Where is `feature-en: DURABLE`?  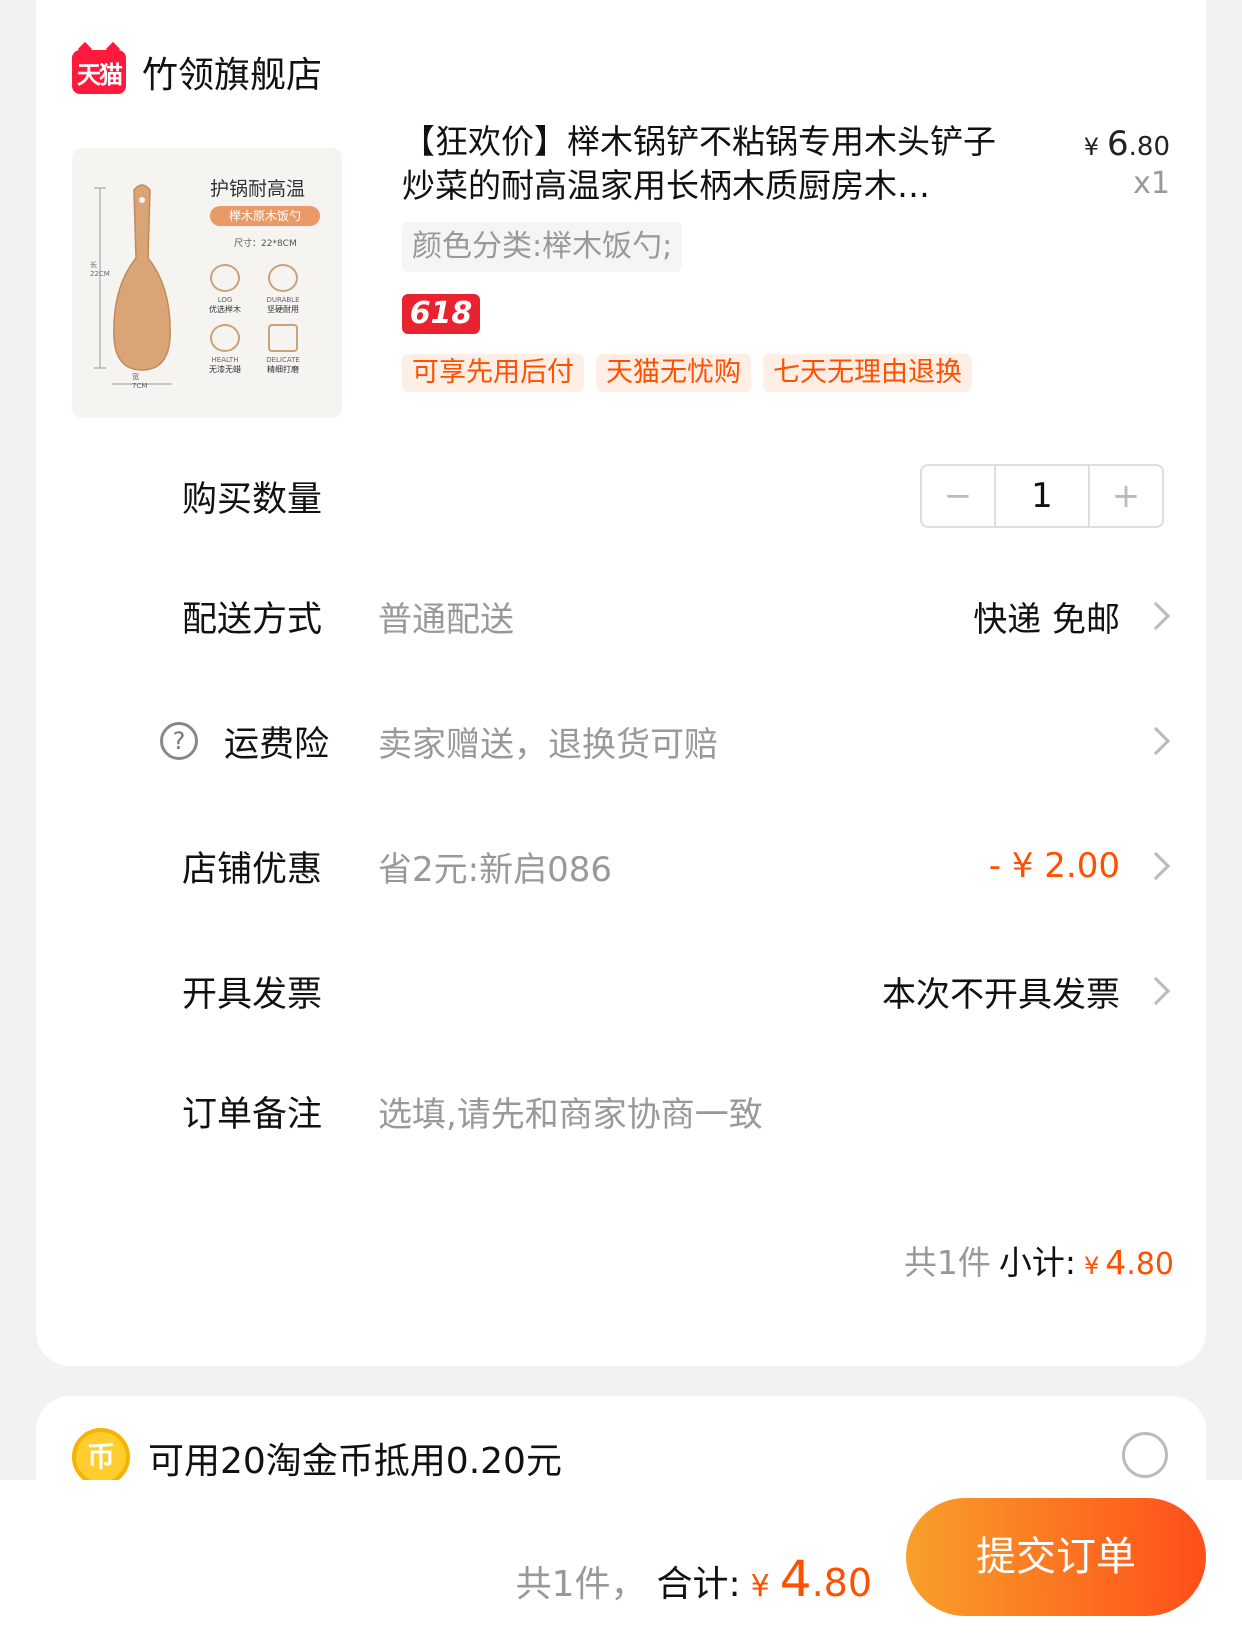
feature-en: DURABLE is located at coordinates (283, 300).